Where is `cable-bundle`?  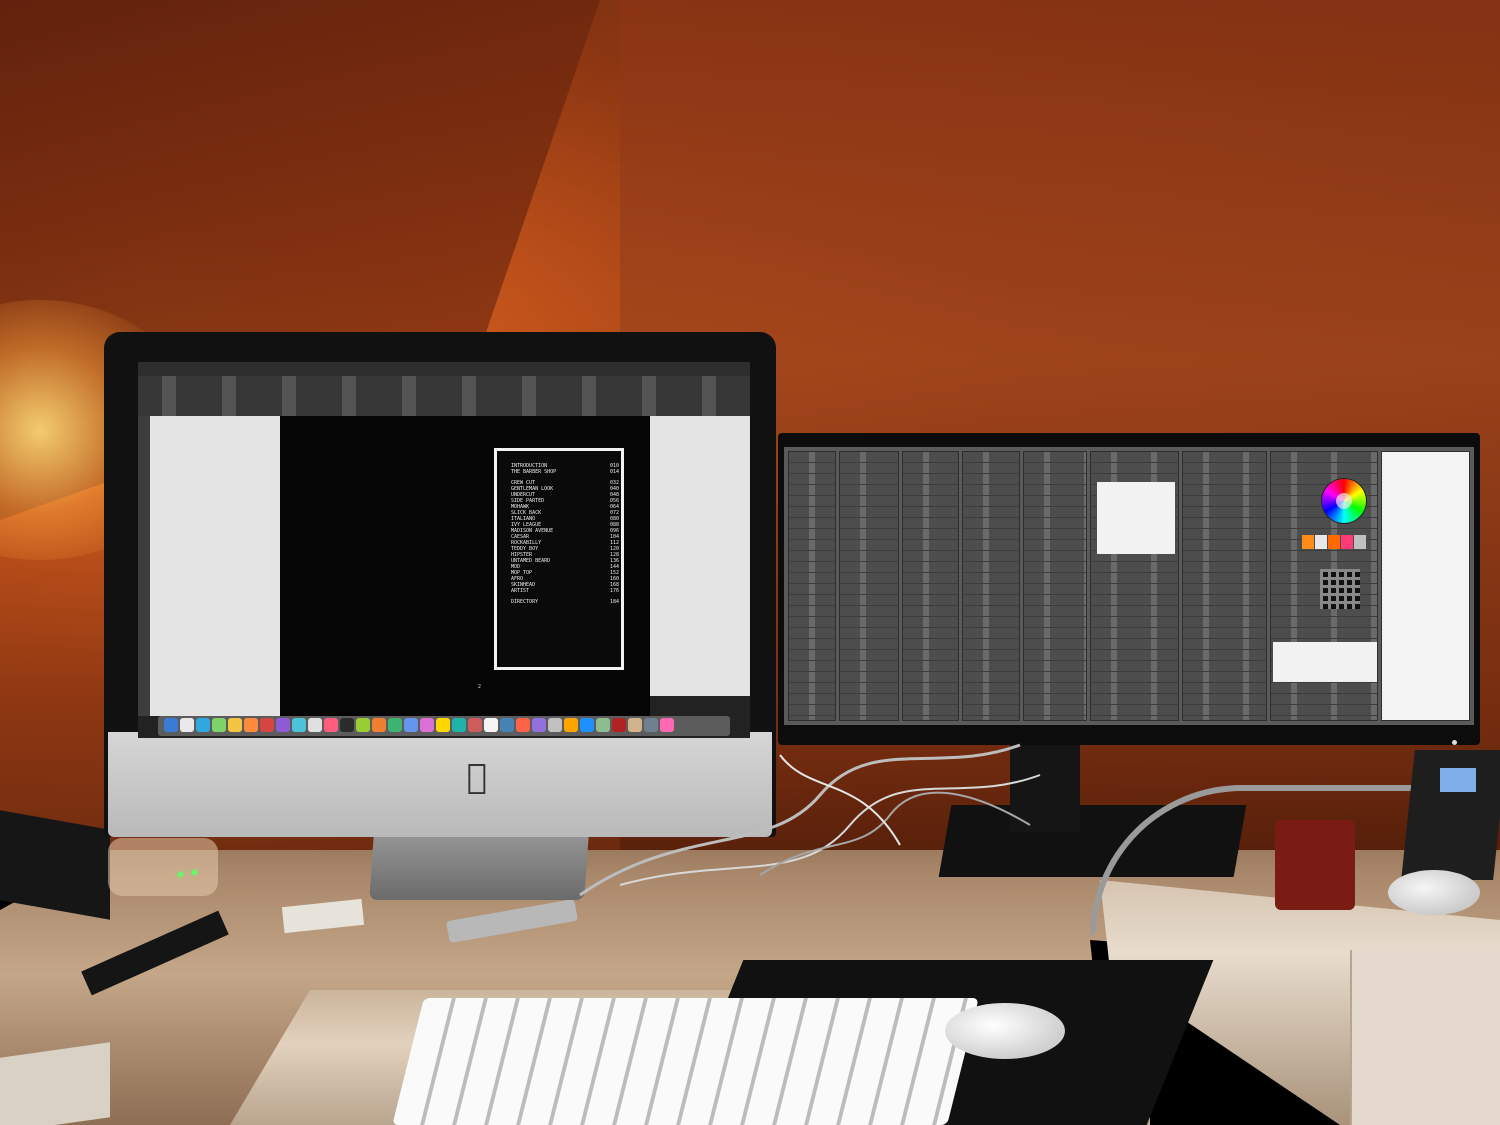
cable-bundle is located at coordinates (810, 820).